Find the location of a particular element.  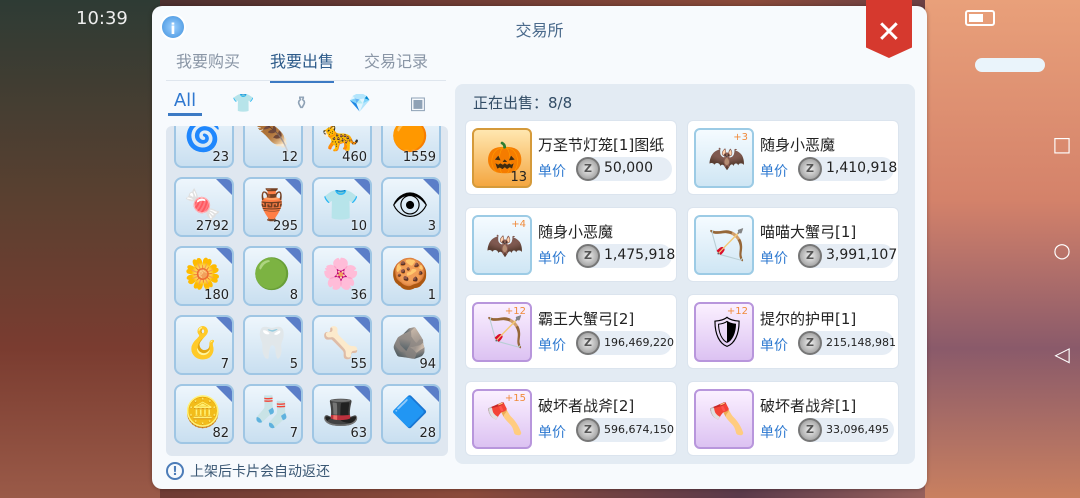

item-icon: 🪙 is located at coordinates (203, 412).